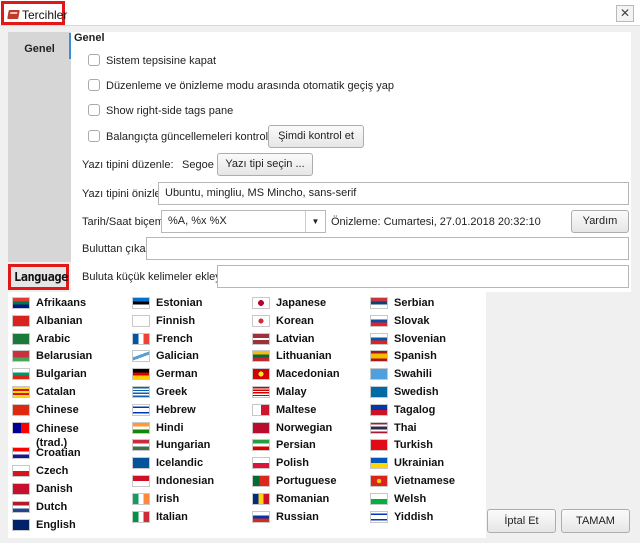 This screenshot has width=640, height=543. I want to click on norway-flag-icon, so click(261, 427).